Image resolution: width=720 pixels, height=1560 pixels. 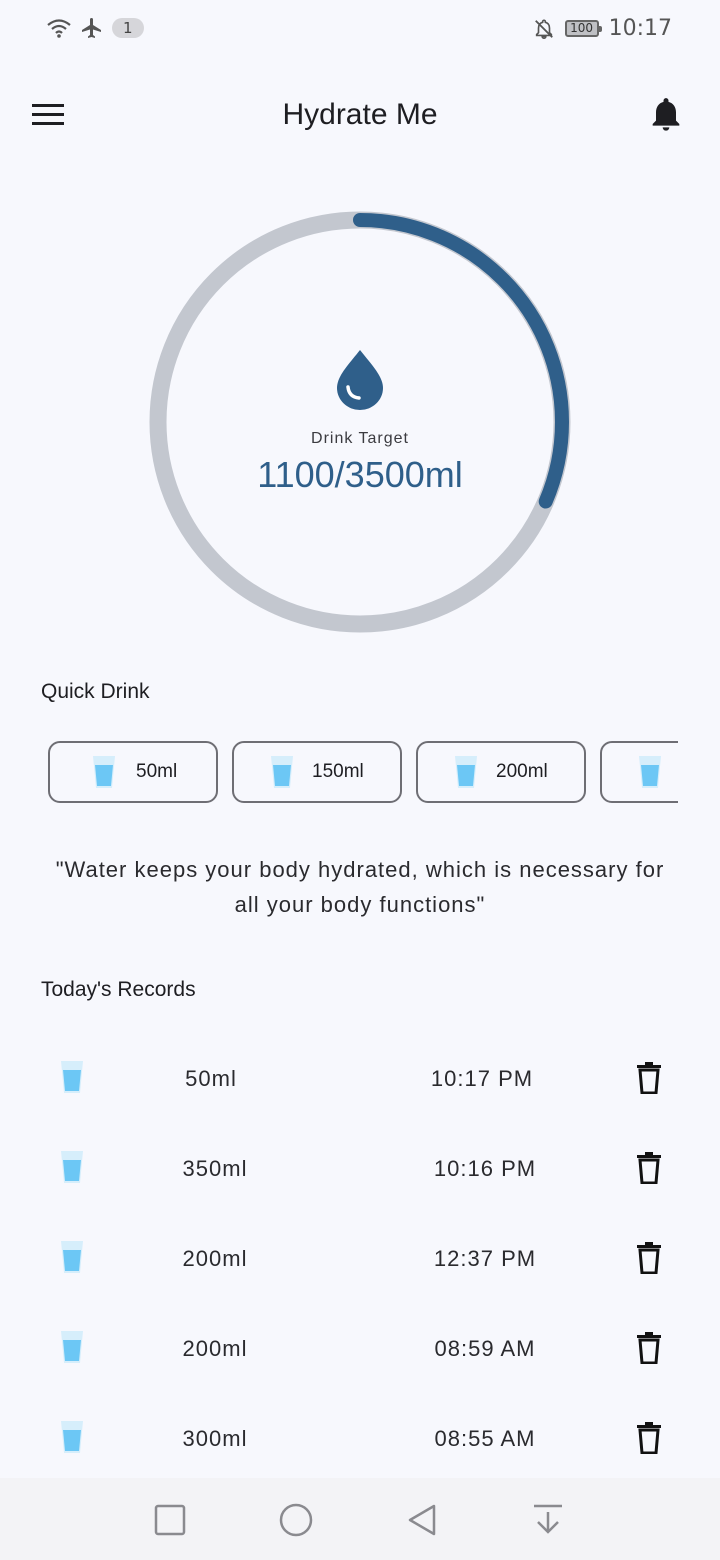 I want to click on back-triangle-icon, so click(x=422, y=1520).